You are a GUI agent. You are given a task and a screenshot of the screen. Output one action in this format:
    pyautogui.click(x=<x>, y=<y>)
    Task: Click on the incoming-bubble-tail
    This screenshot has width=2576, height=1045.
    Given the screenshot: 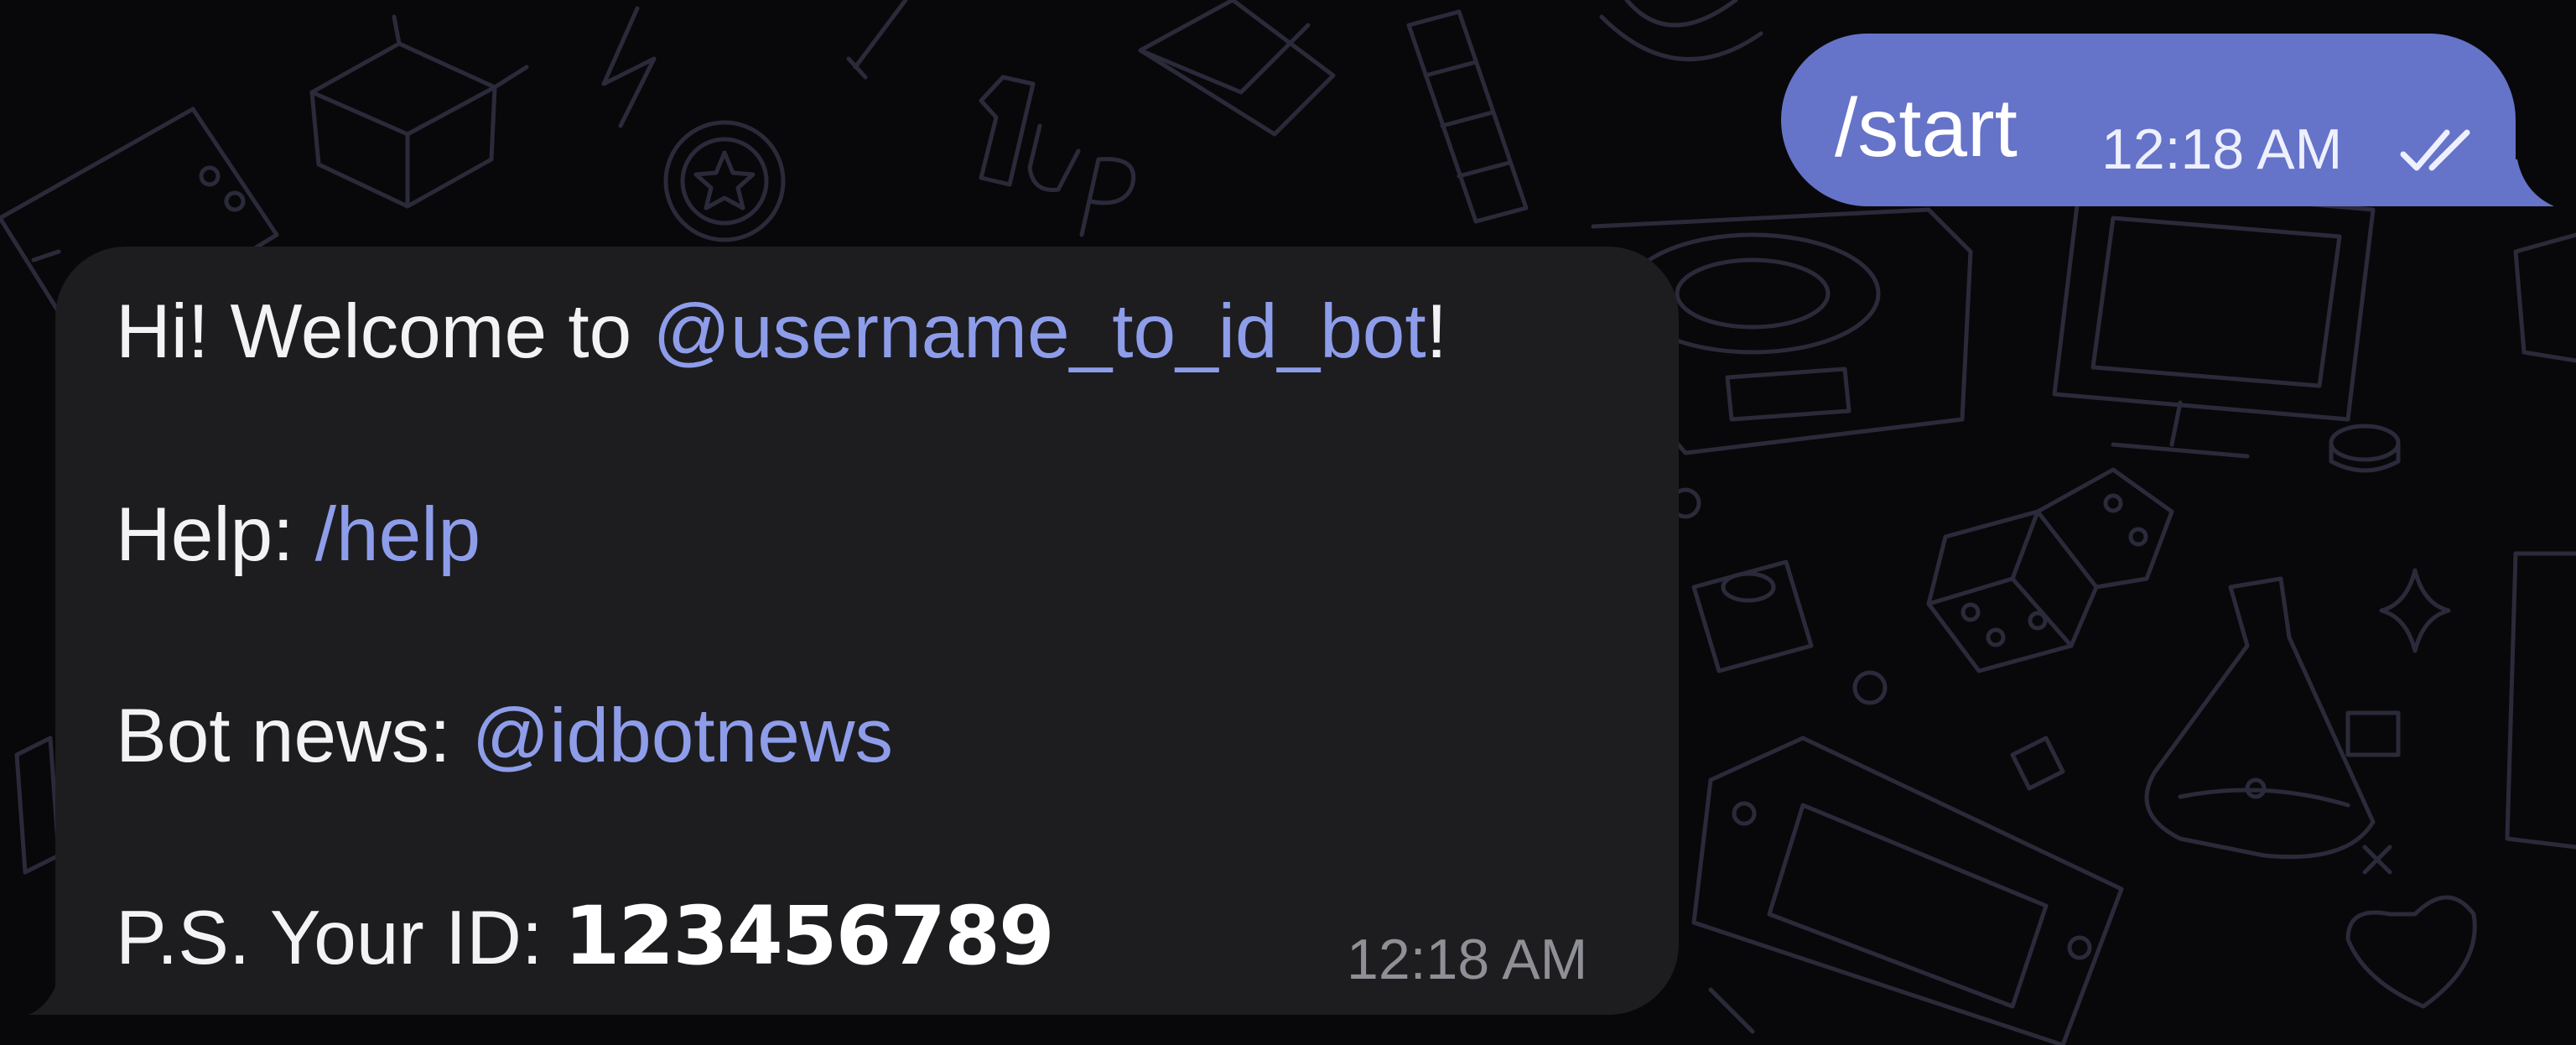 What is the action you would take?
    pyautogui.click(x=56, y=986)
    